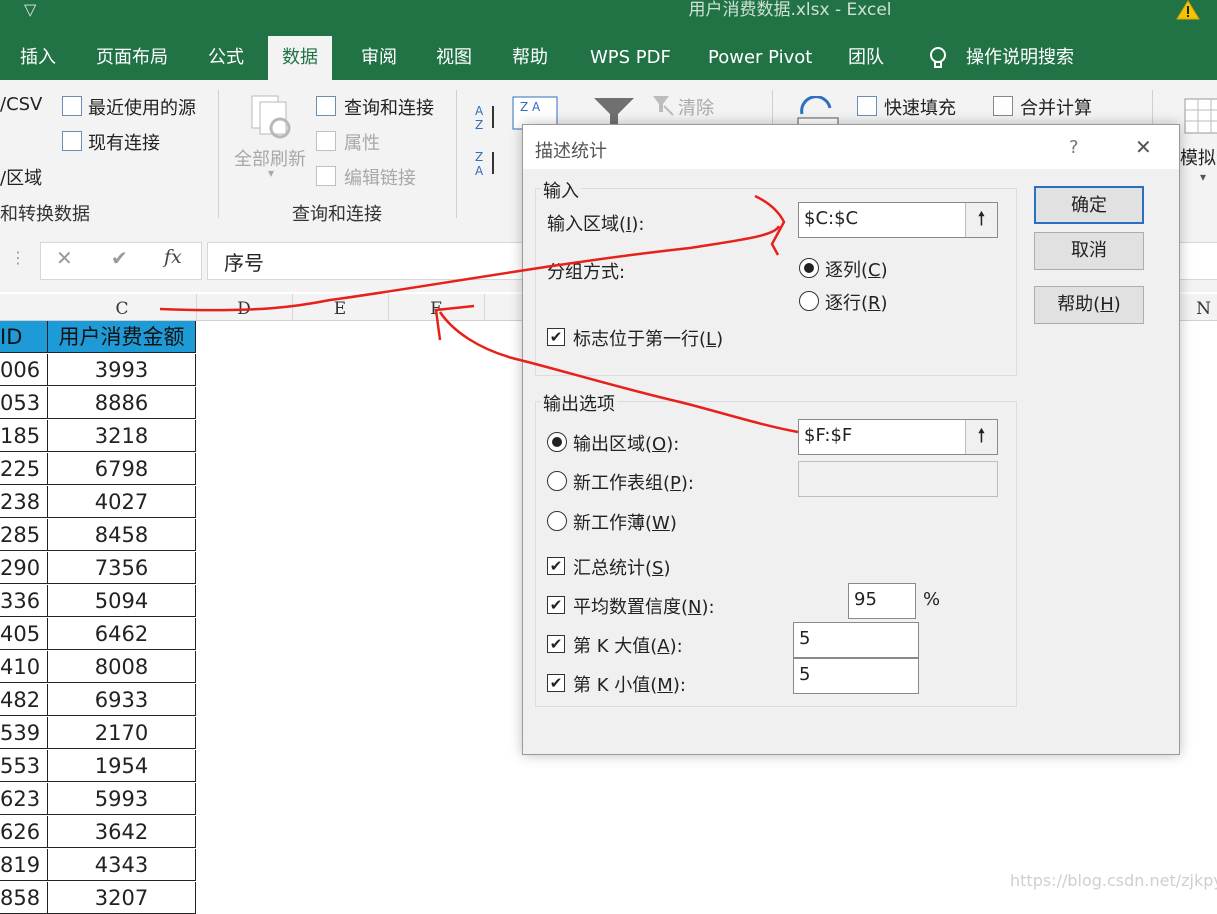 This screenshot has width=1217, height=914. I want to click on annotation-arrows, so click(479, 314).